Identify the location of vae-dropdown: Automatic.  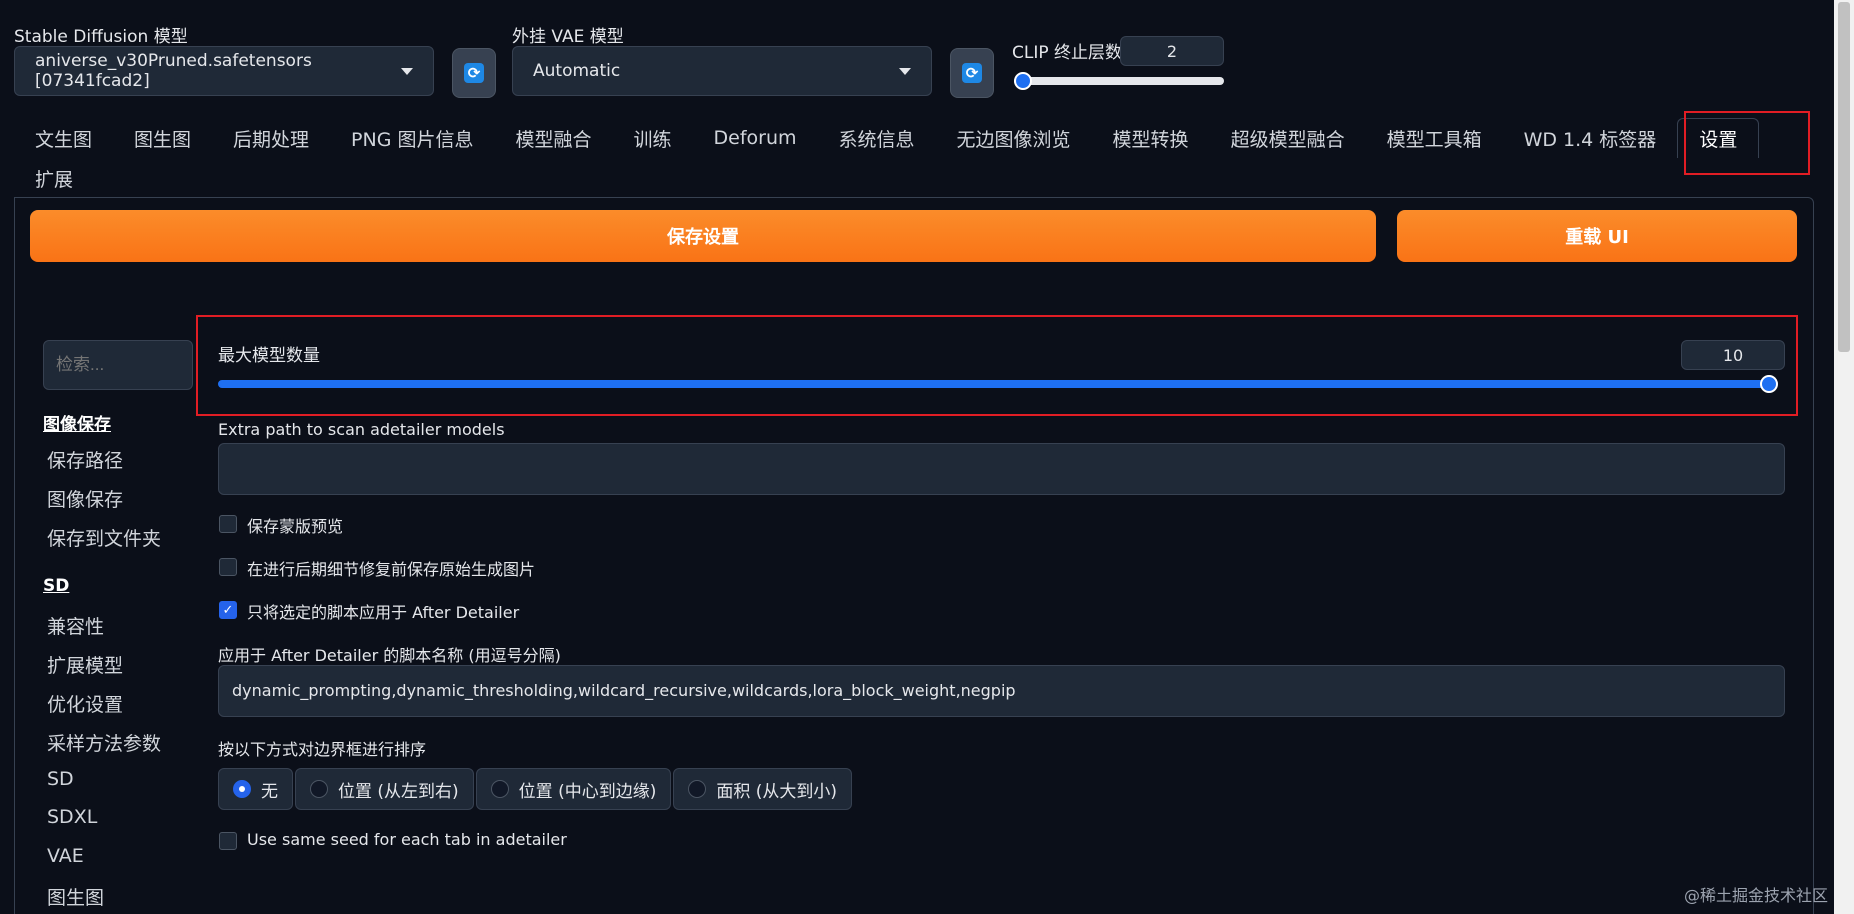
(722, 71).